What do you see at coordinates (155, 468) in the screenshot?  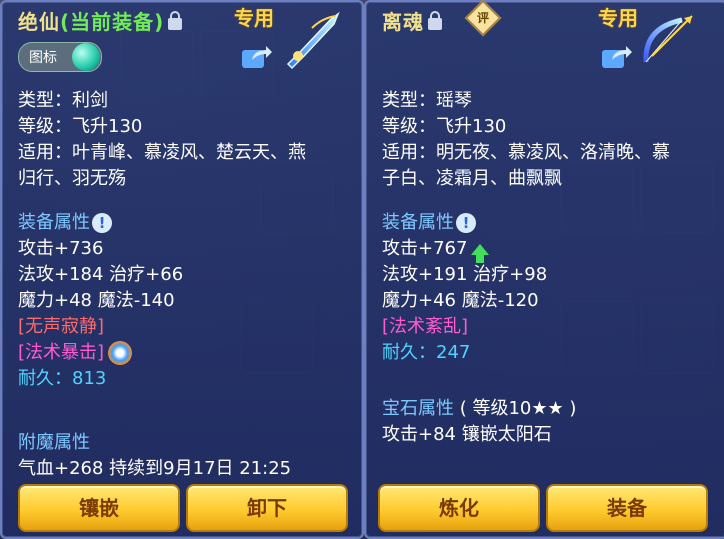 I see `enchant-text: 气血+268 持续到9月17日 21:25` at bounding box center [155, 468].